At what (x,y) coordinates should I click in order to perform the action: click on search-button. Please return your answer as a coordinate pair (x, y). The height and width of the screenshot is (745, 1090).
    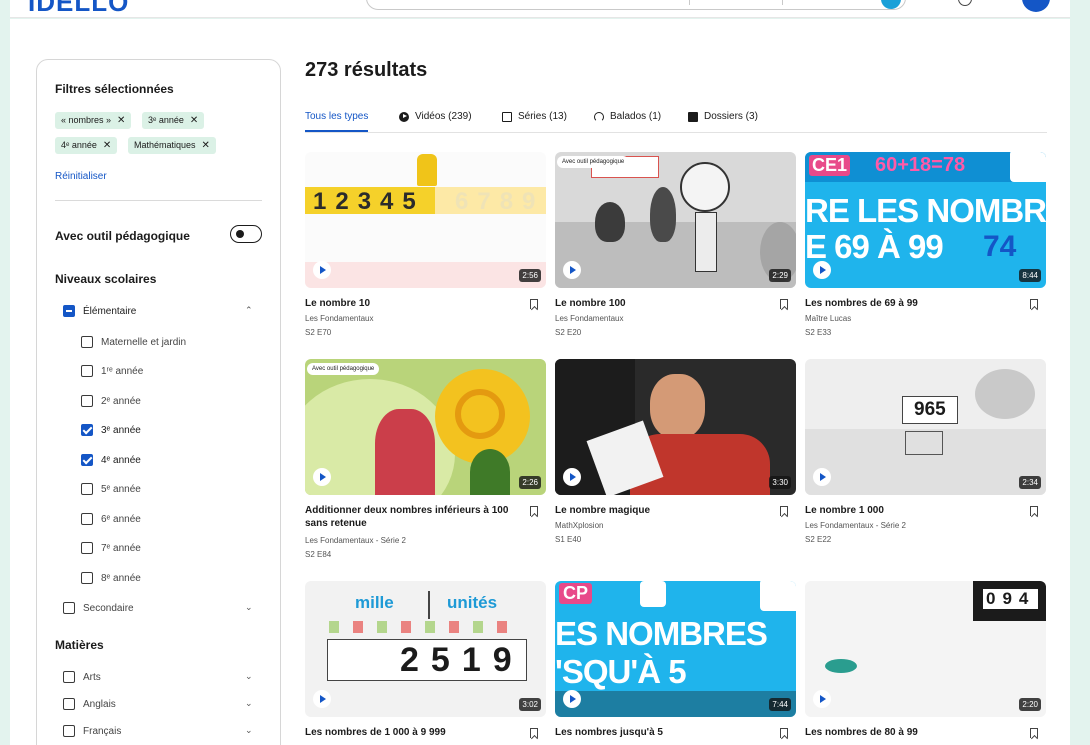
    Looking at the image, I should click on (891, 4).